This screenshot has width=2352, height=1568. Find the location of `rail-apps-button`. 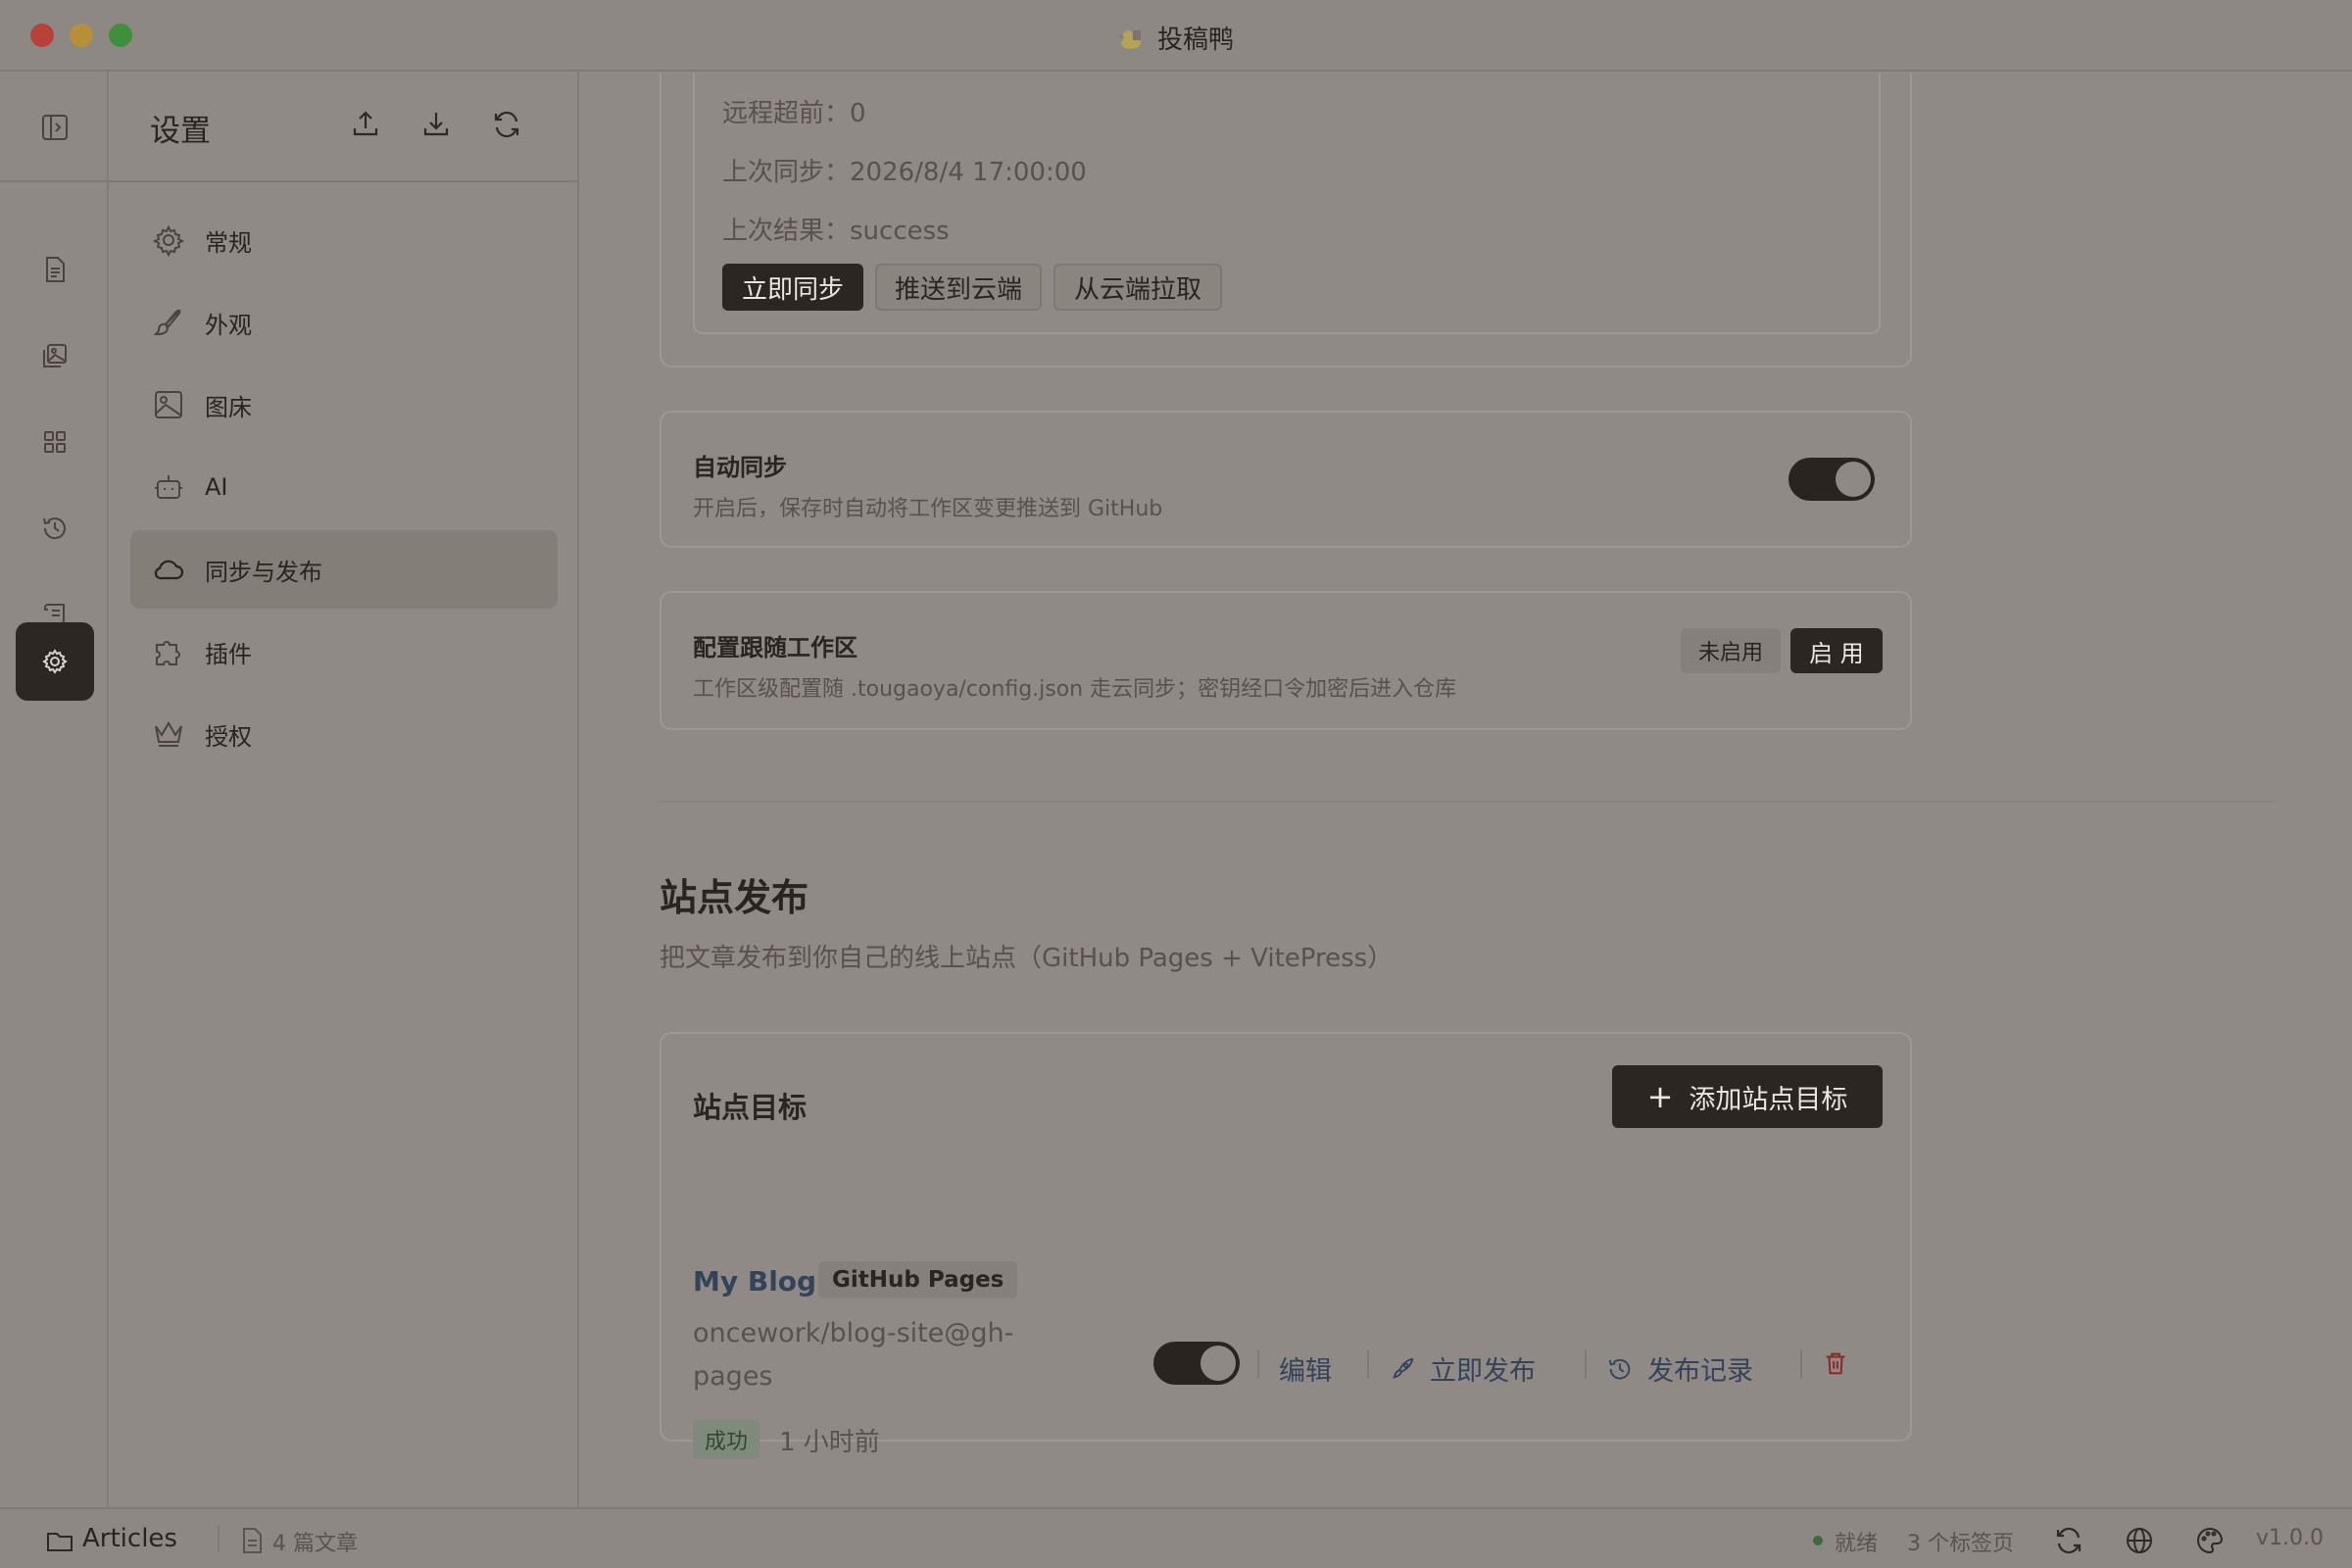

rail-apps-button is located at coordinates (55, 442).